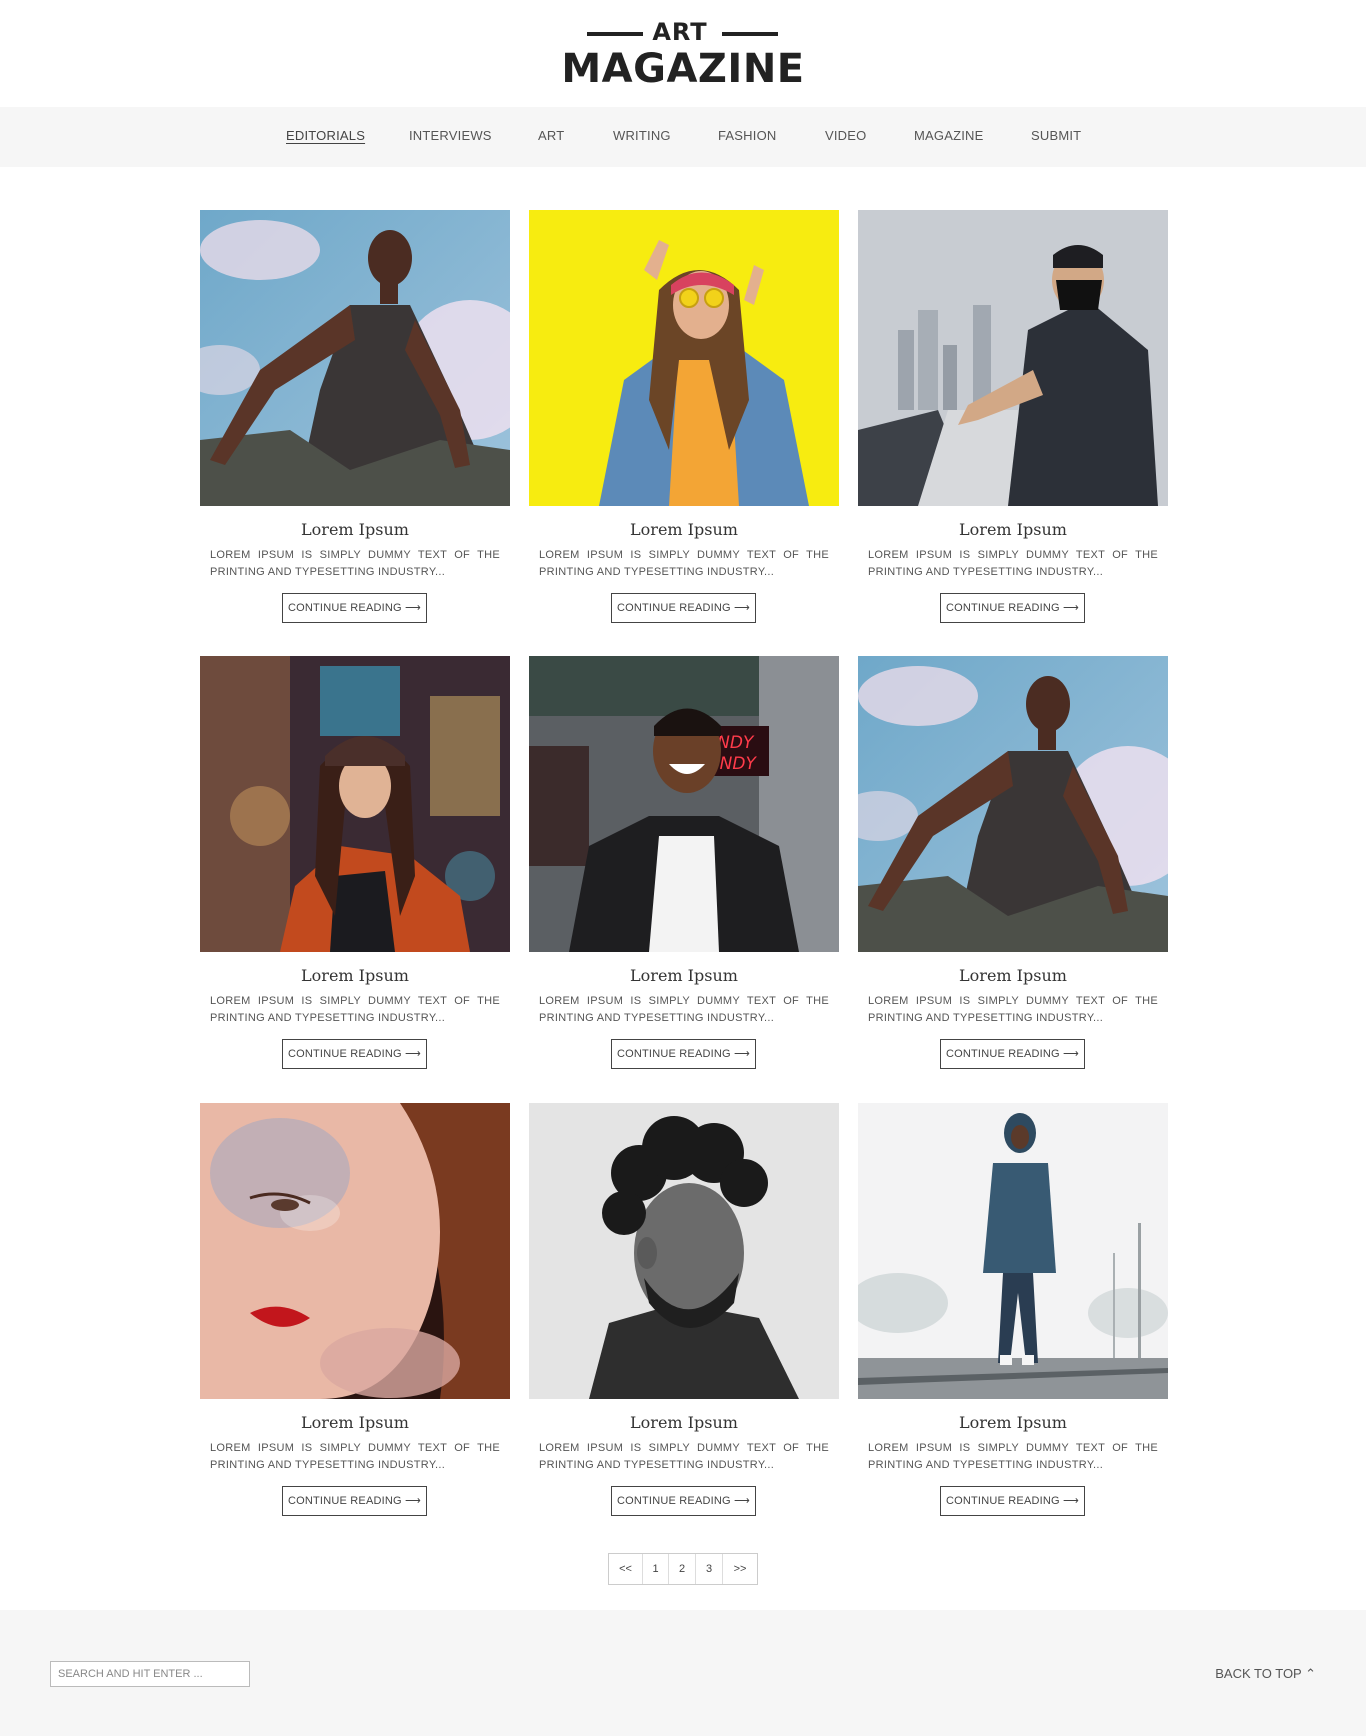  Describe the element at coordinates (355, 804) in the screenshot. I see `post-image-woman-neon-street` at that location.